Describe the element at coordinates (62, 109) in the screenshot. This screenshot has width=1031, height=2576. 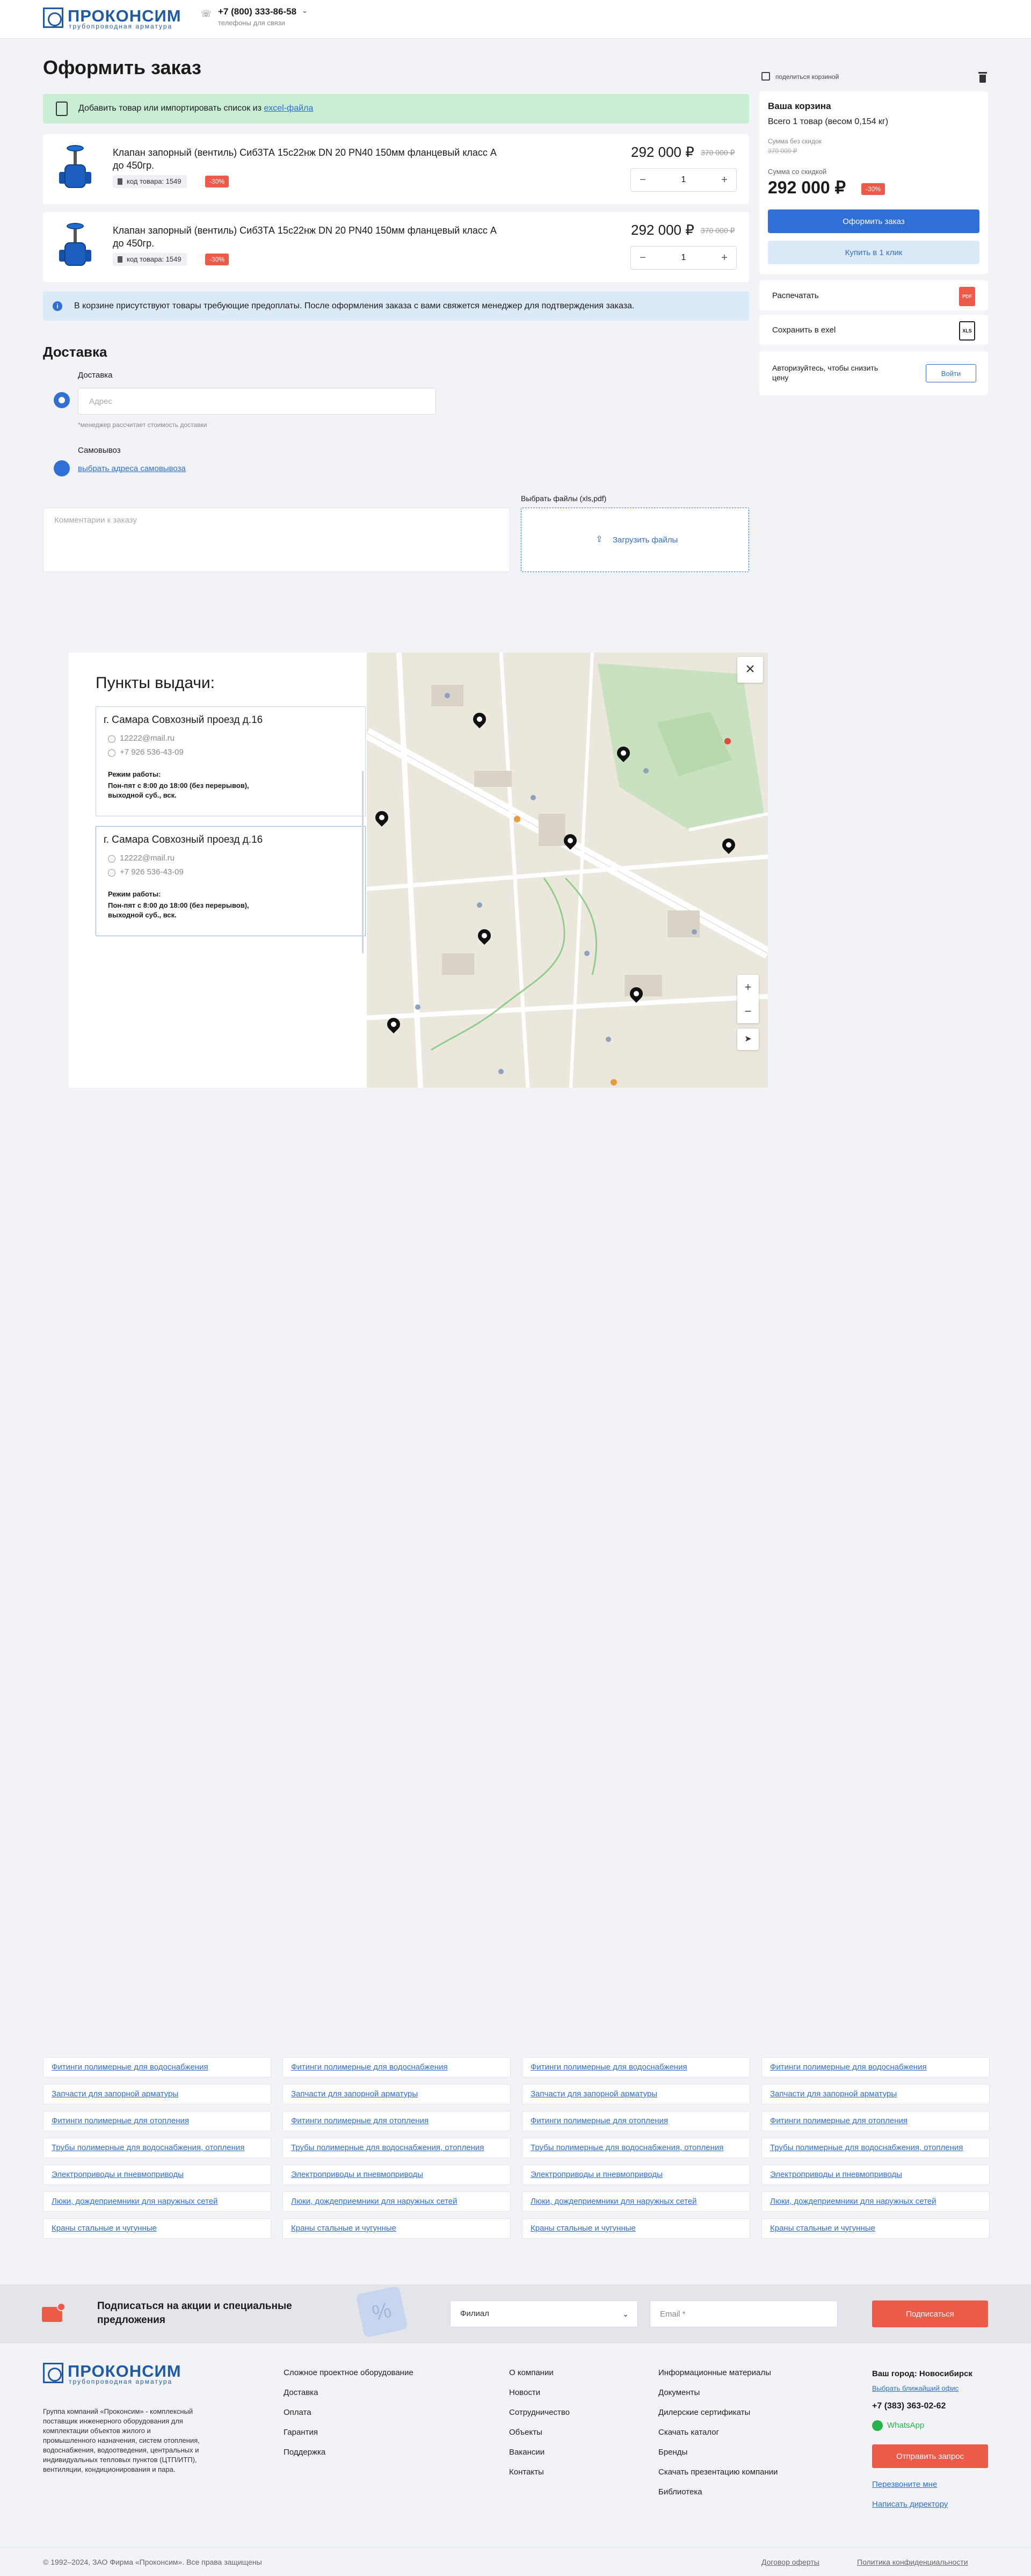
I see `document-icon` at that location.